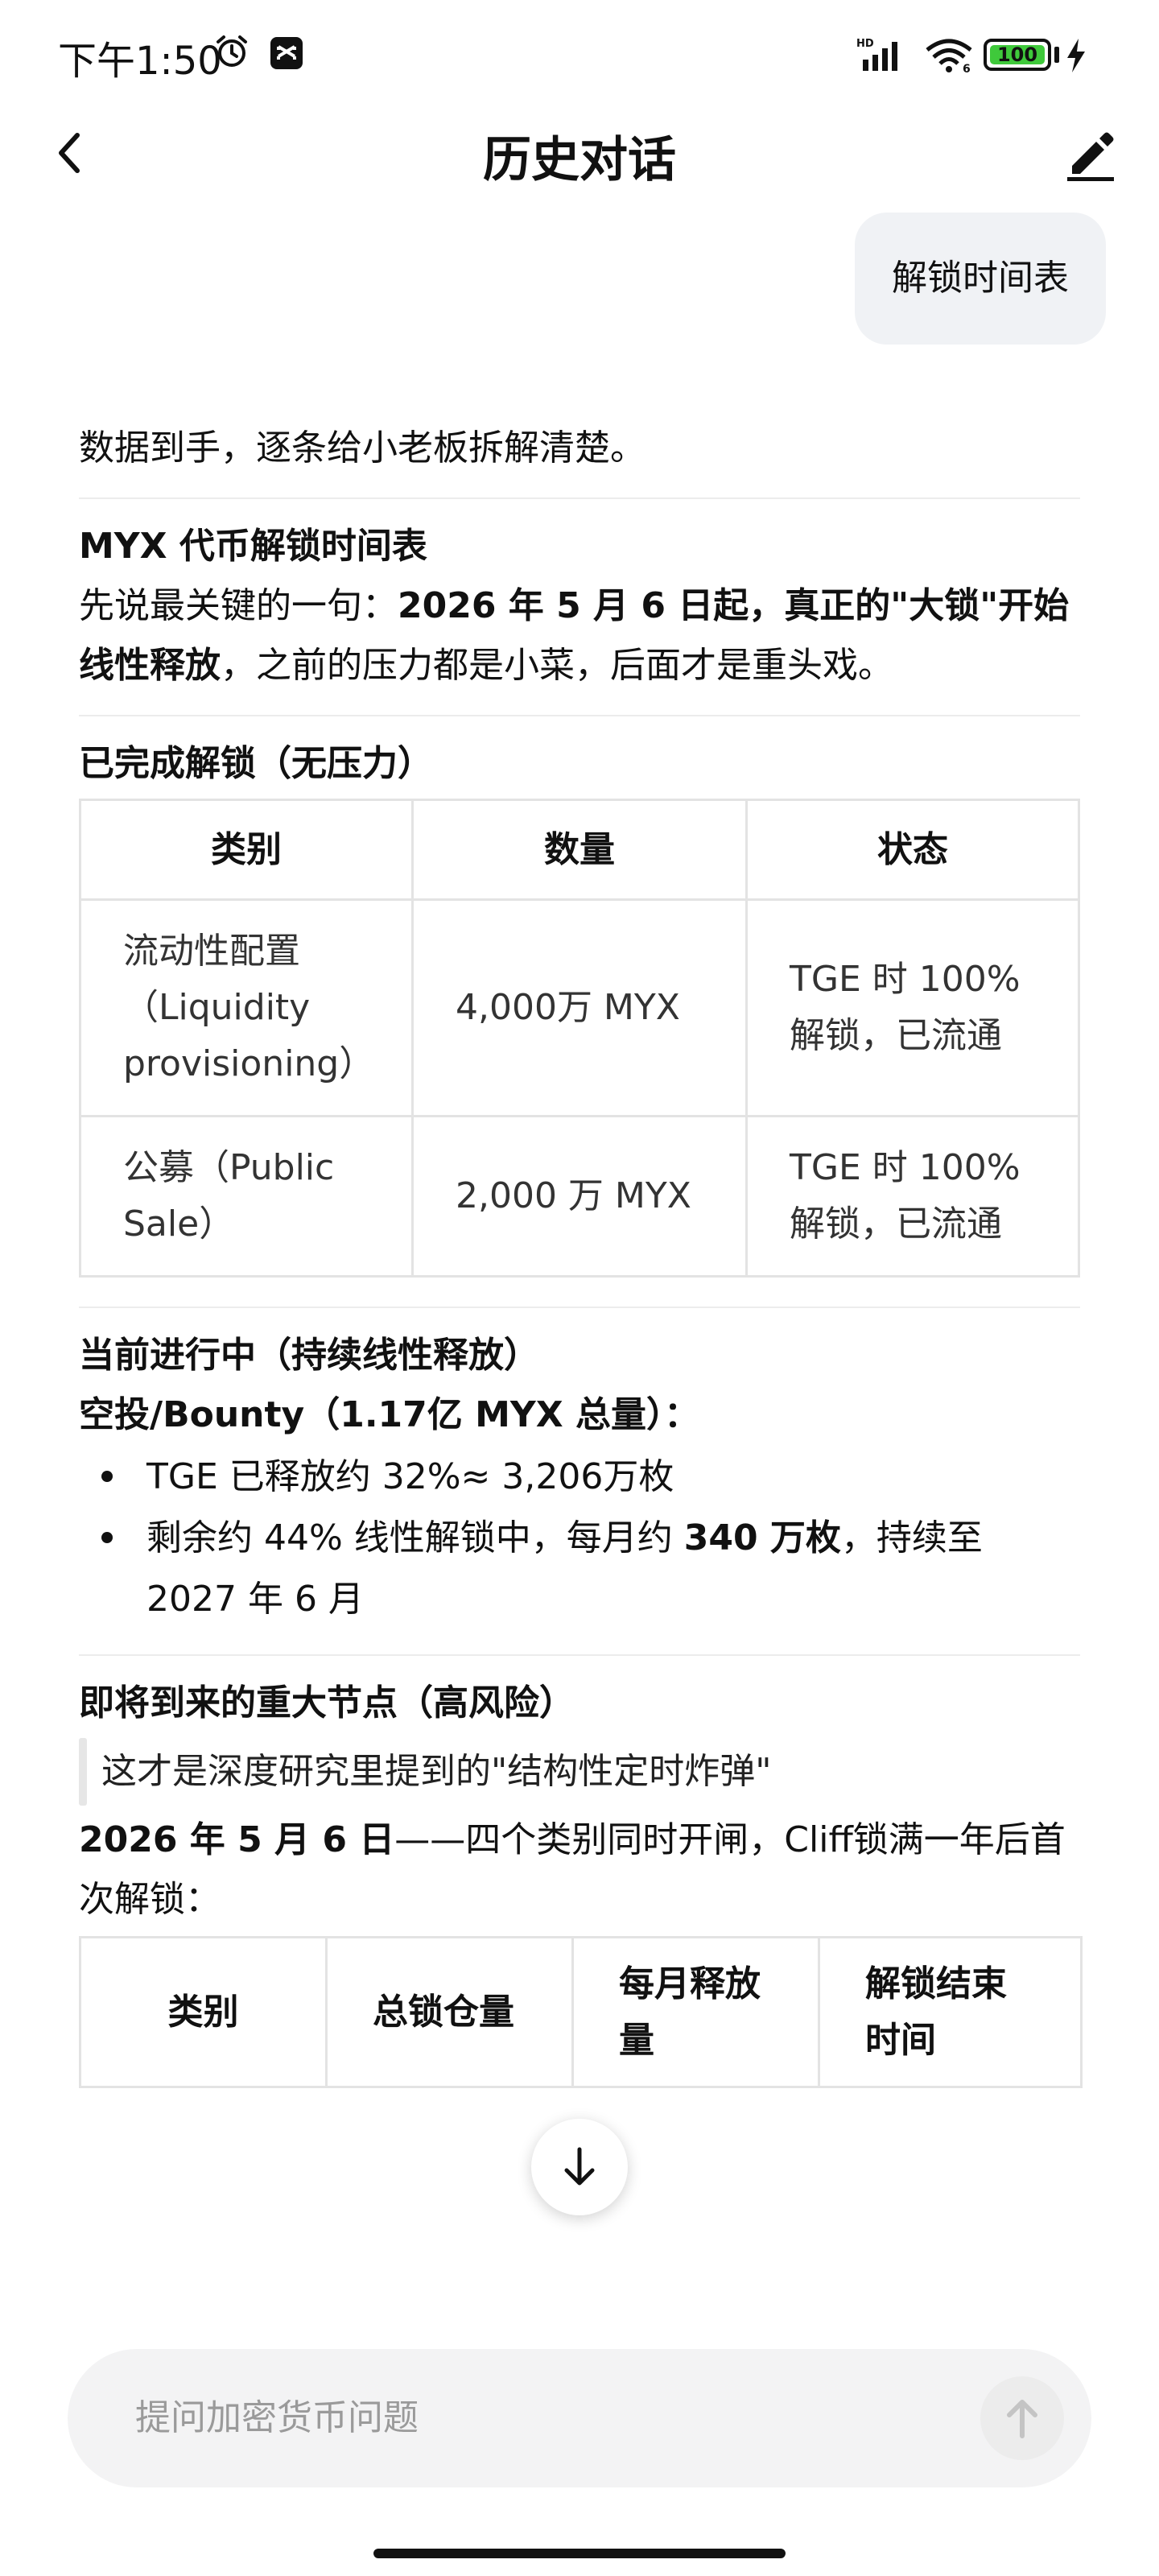 The image size is (1159, 2576). What do you see at coordinates (980, 279) in the screenshot?
I see `user-message-bubble: 解锁时间表` at bounding box center [980, 279].